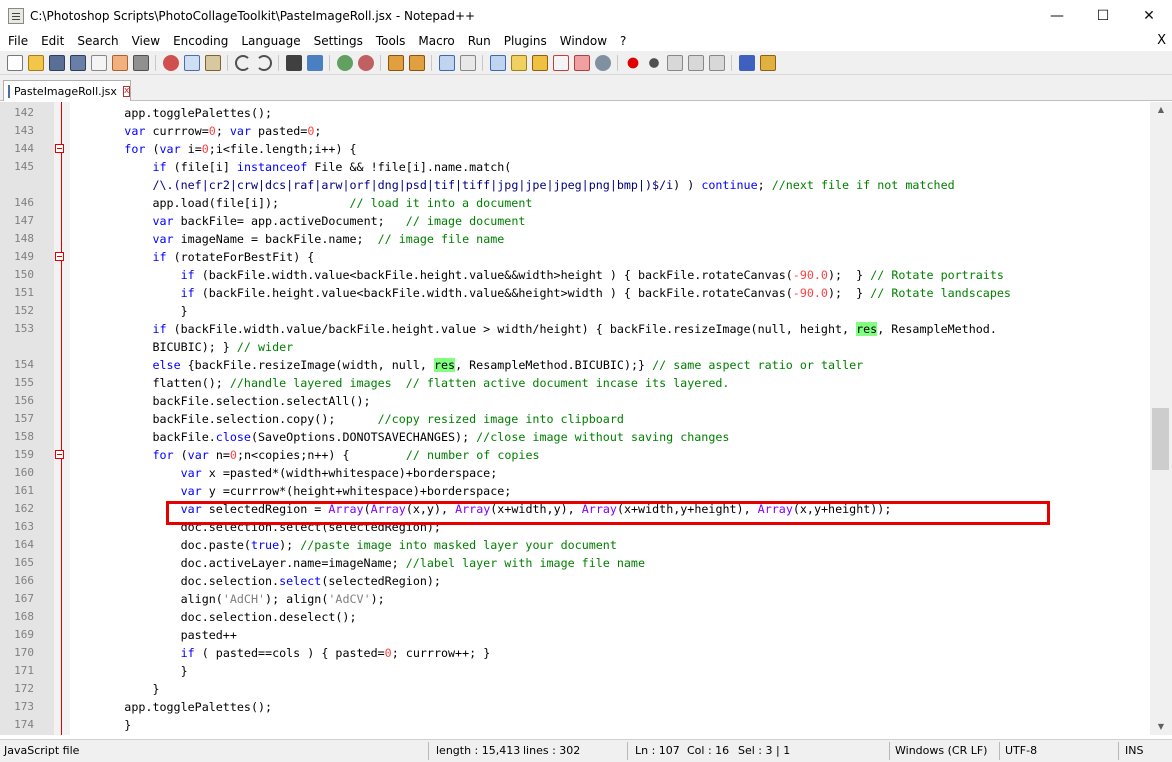 The width and height of the screenshot is (1172, 762). Describe the element at coordinates (293, 62) in the screenshot. I see `find-icon` at that location.